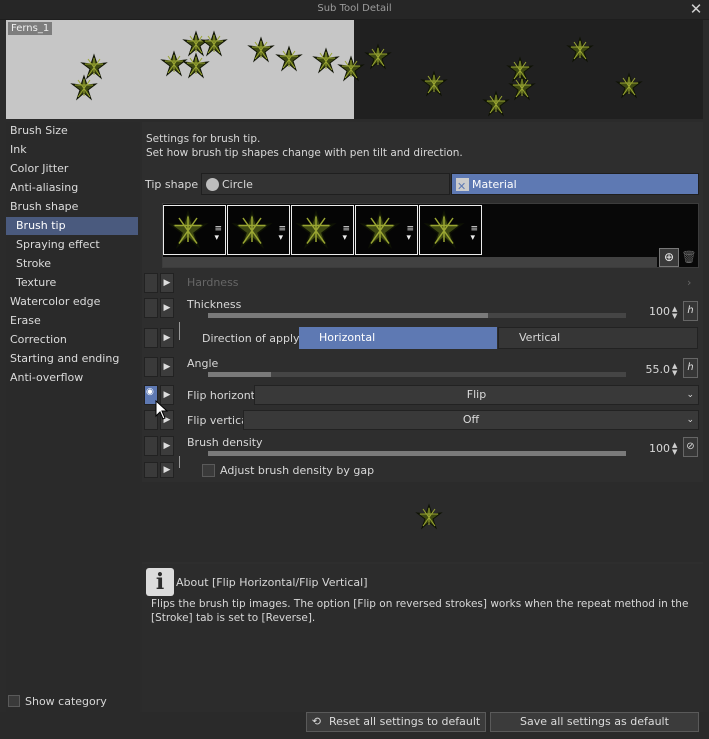 Image resolution: width=709 pixels, height=739 pixels. I want to click on angle-slider, so click(417, 374).